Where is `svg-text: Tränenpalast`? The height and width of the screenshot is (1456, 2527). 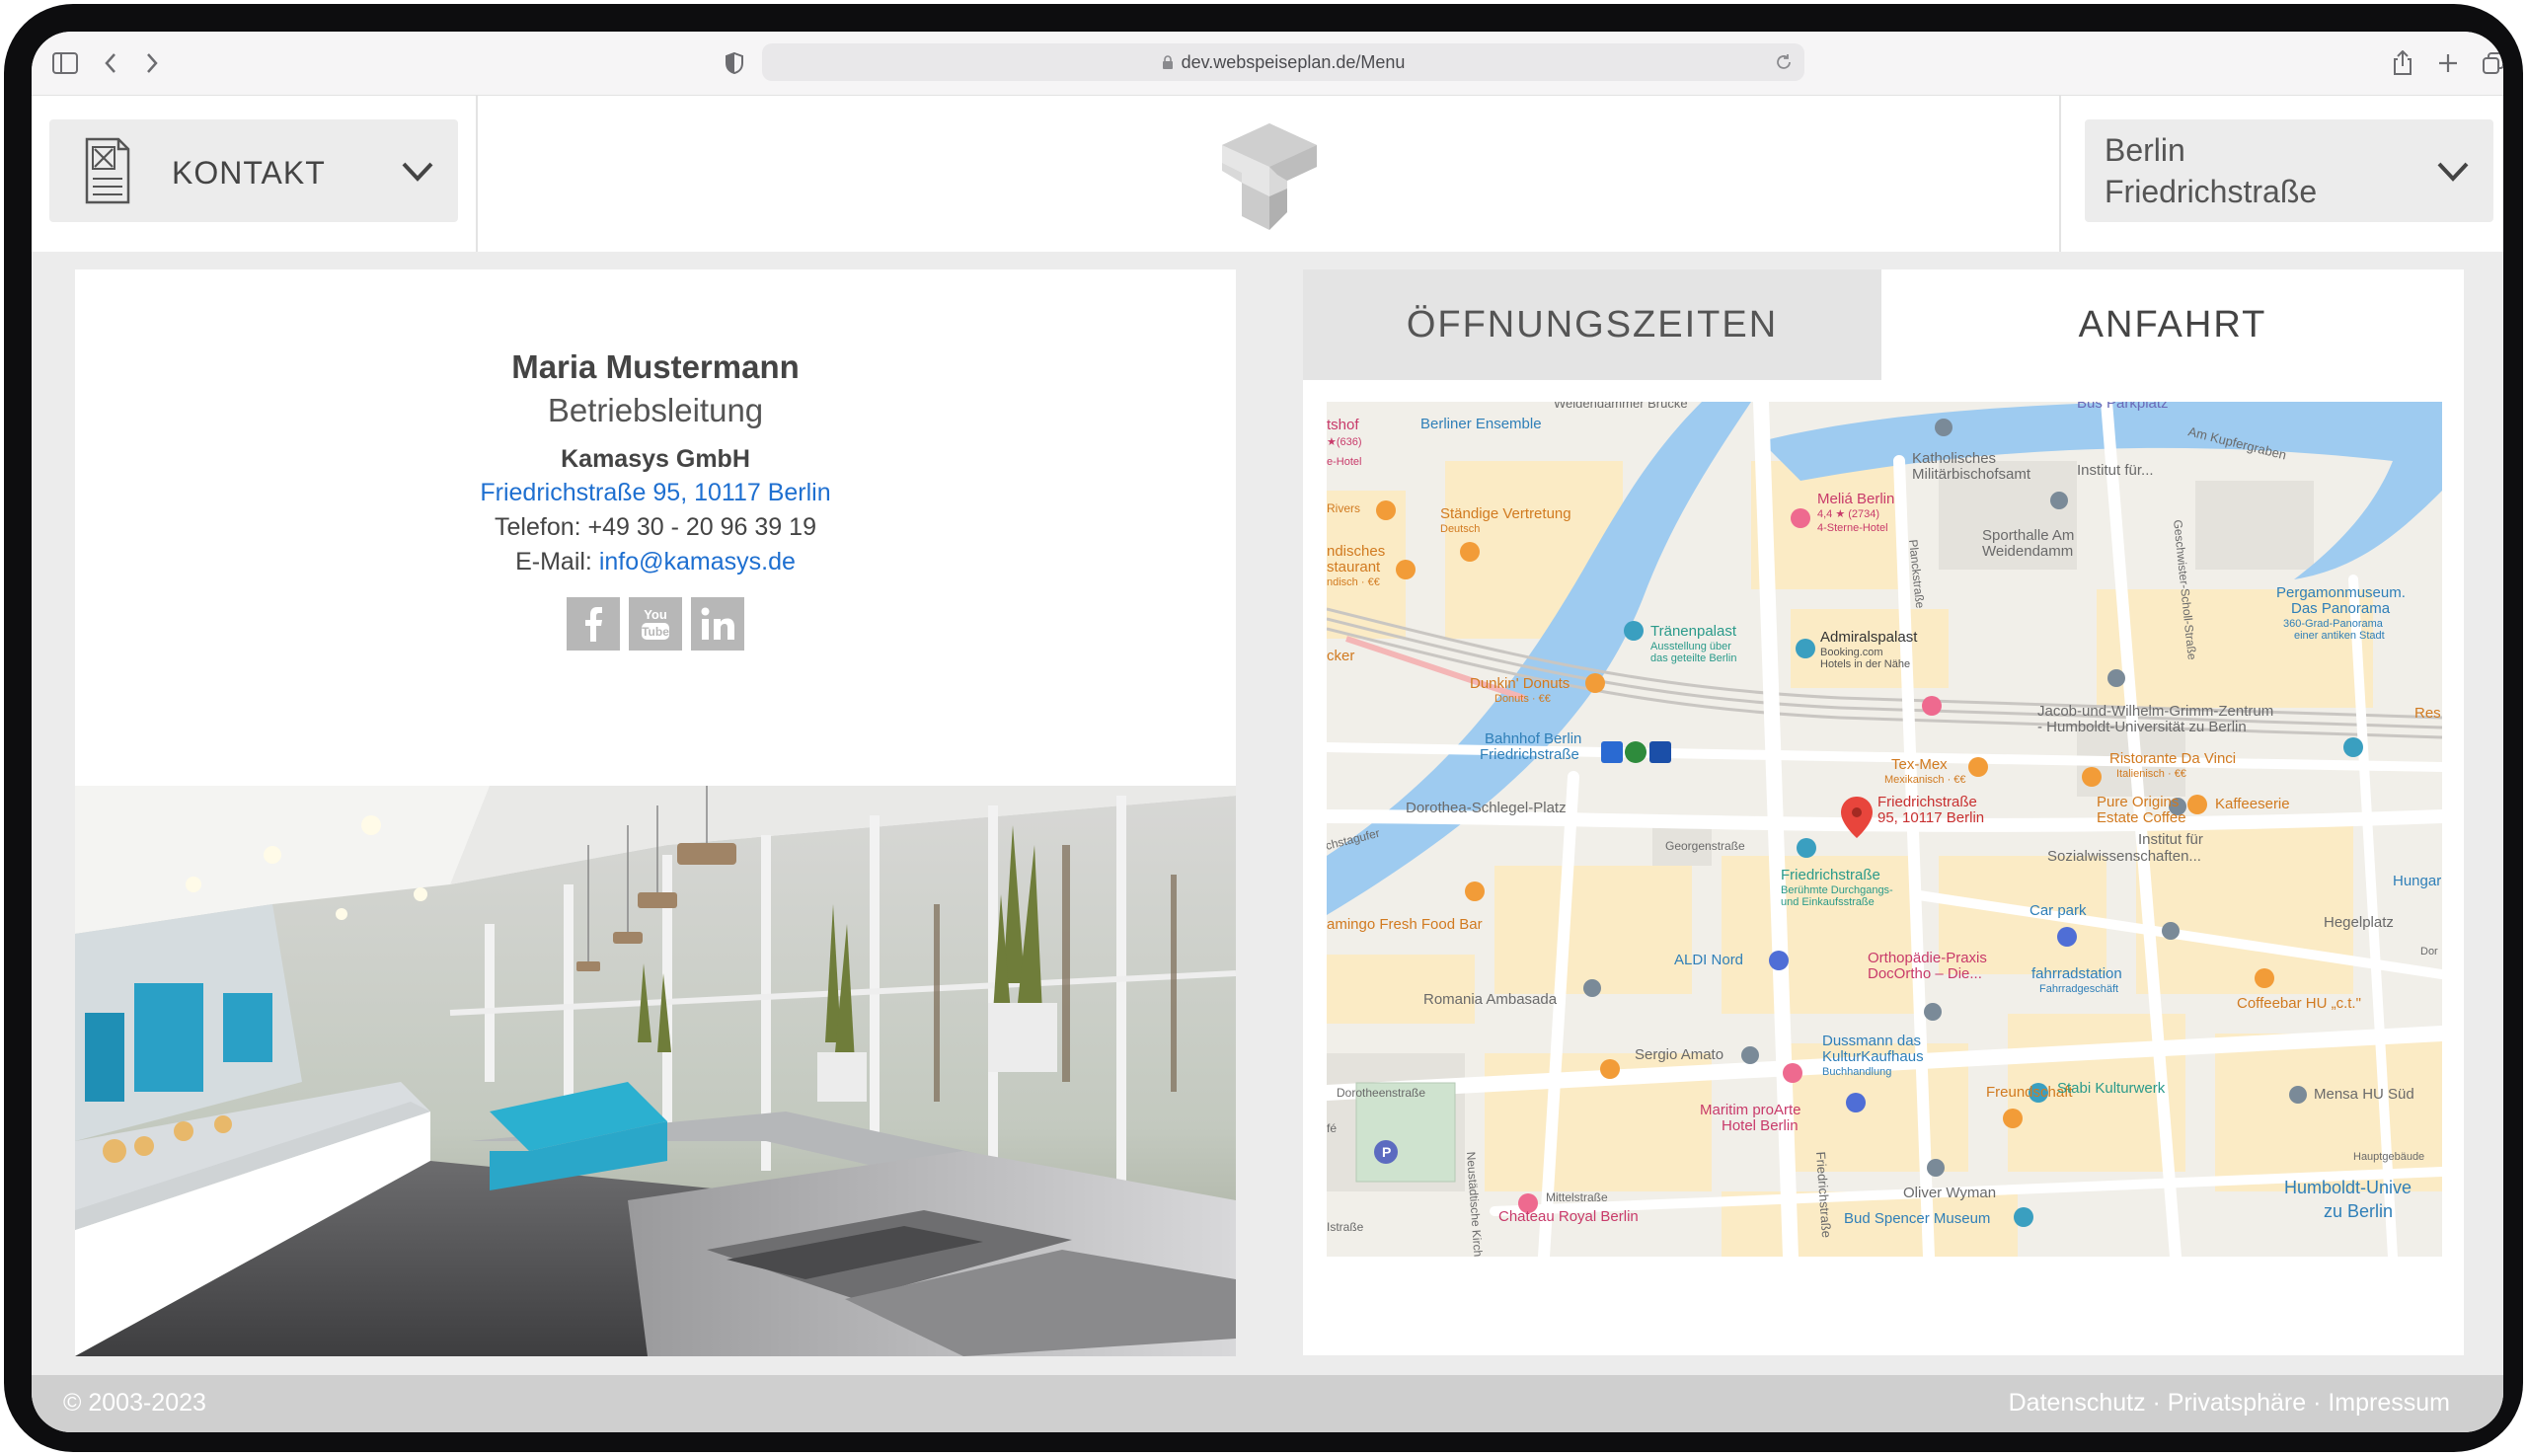
svg-text: Tränenpalast is located at coordinates (1693, 631).